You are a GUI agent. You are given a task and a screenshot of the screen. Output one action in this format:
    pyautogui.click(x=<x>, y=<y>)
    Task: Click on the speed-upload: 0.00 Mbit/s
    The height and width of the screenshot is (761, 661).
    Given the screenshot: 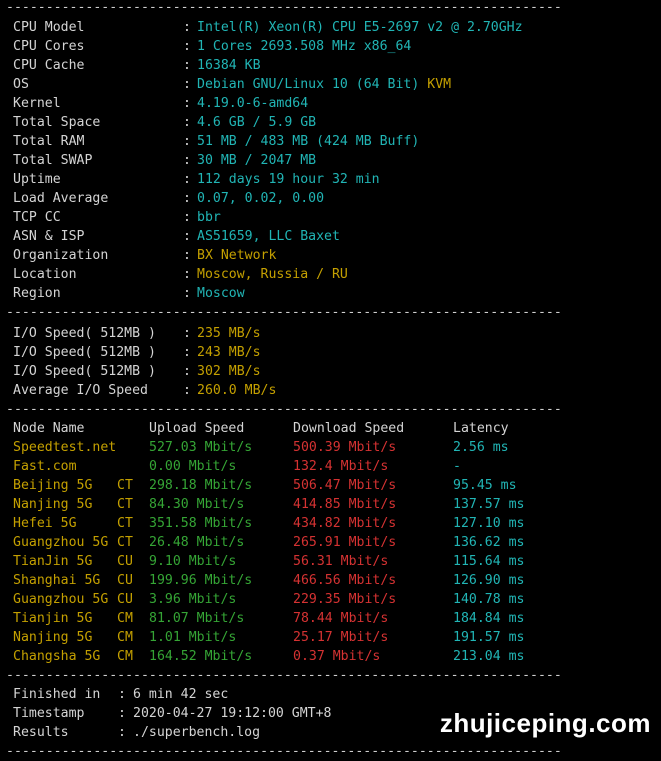 What is the action you would take?
    pyautogui.click(x=193, y=466)
    